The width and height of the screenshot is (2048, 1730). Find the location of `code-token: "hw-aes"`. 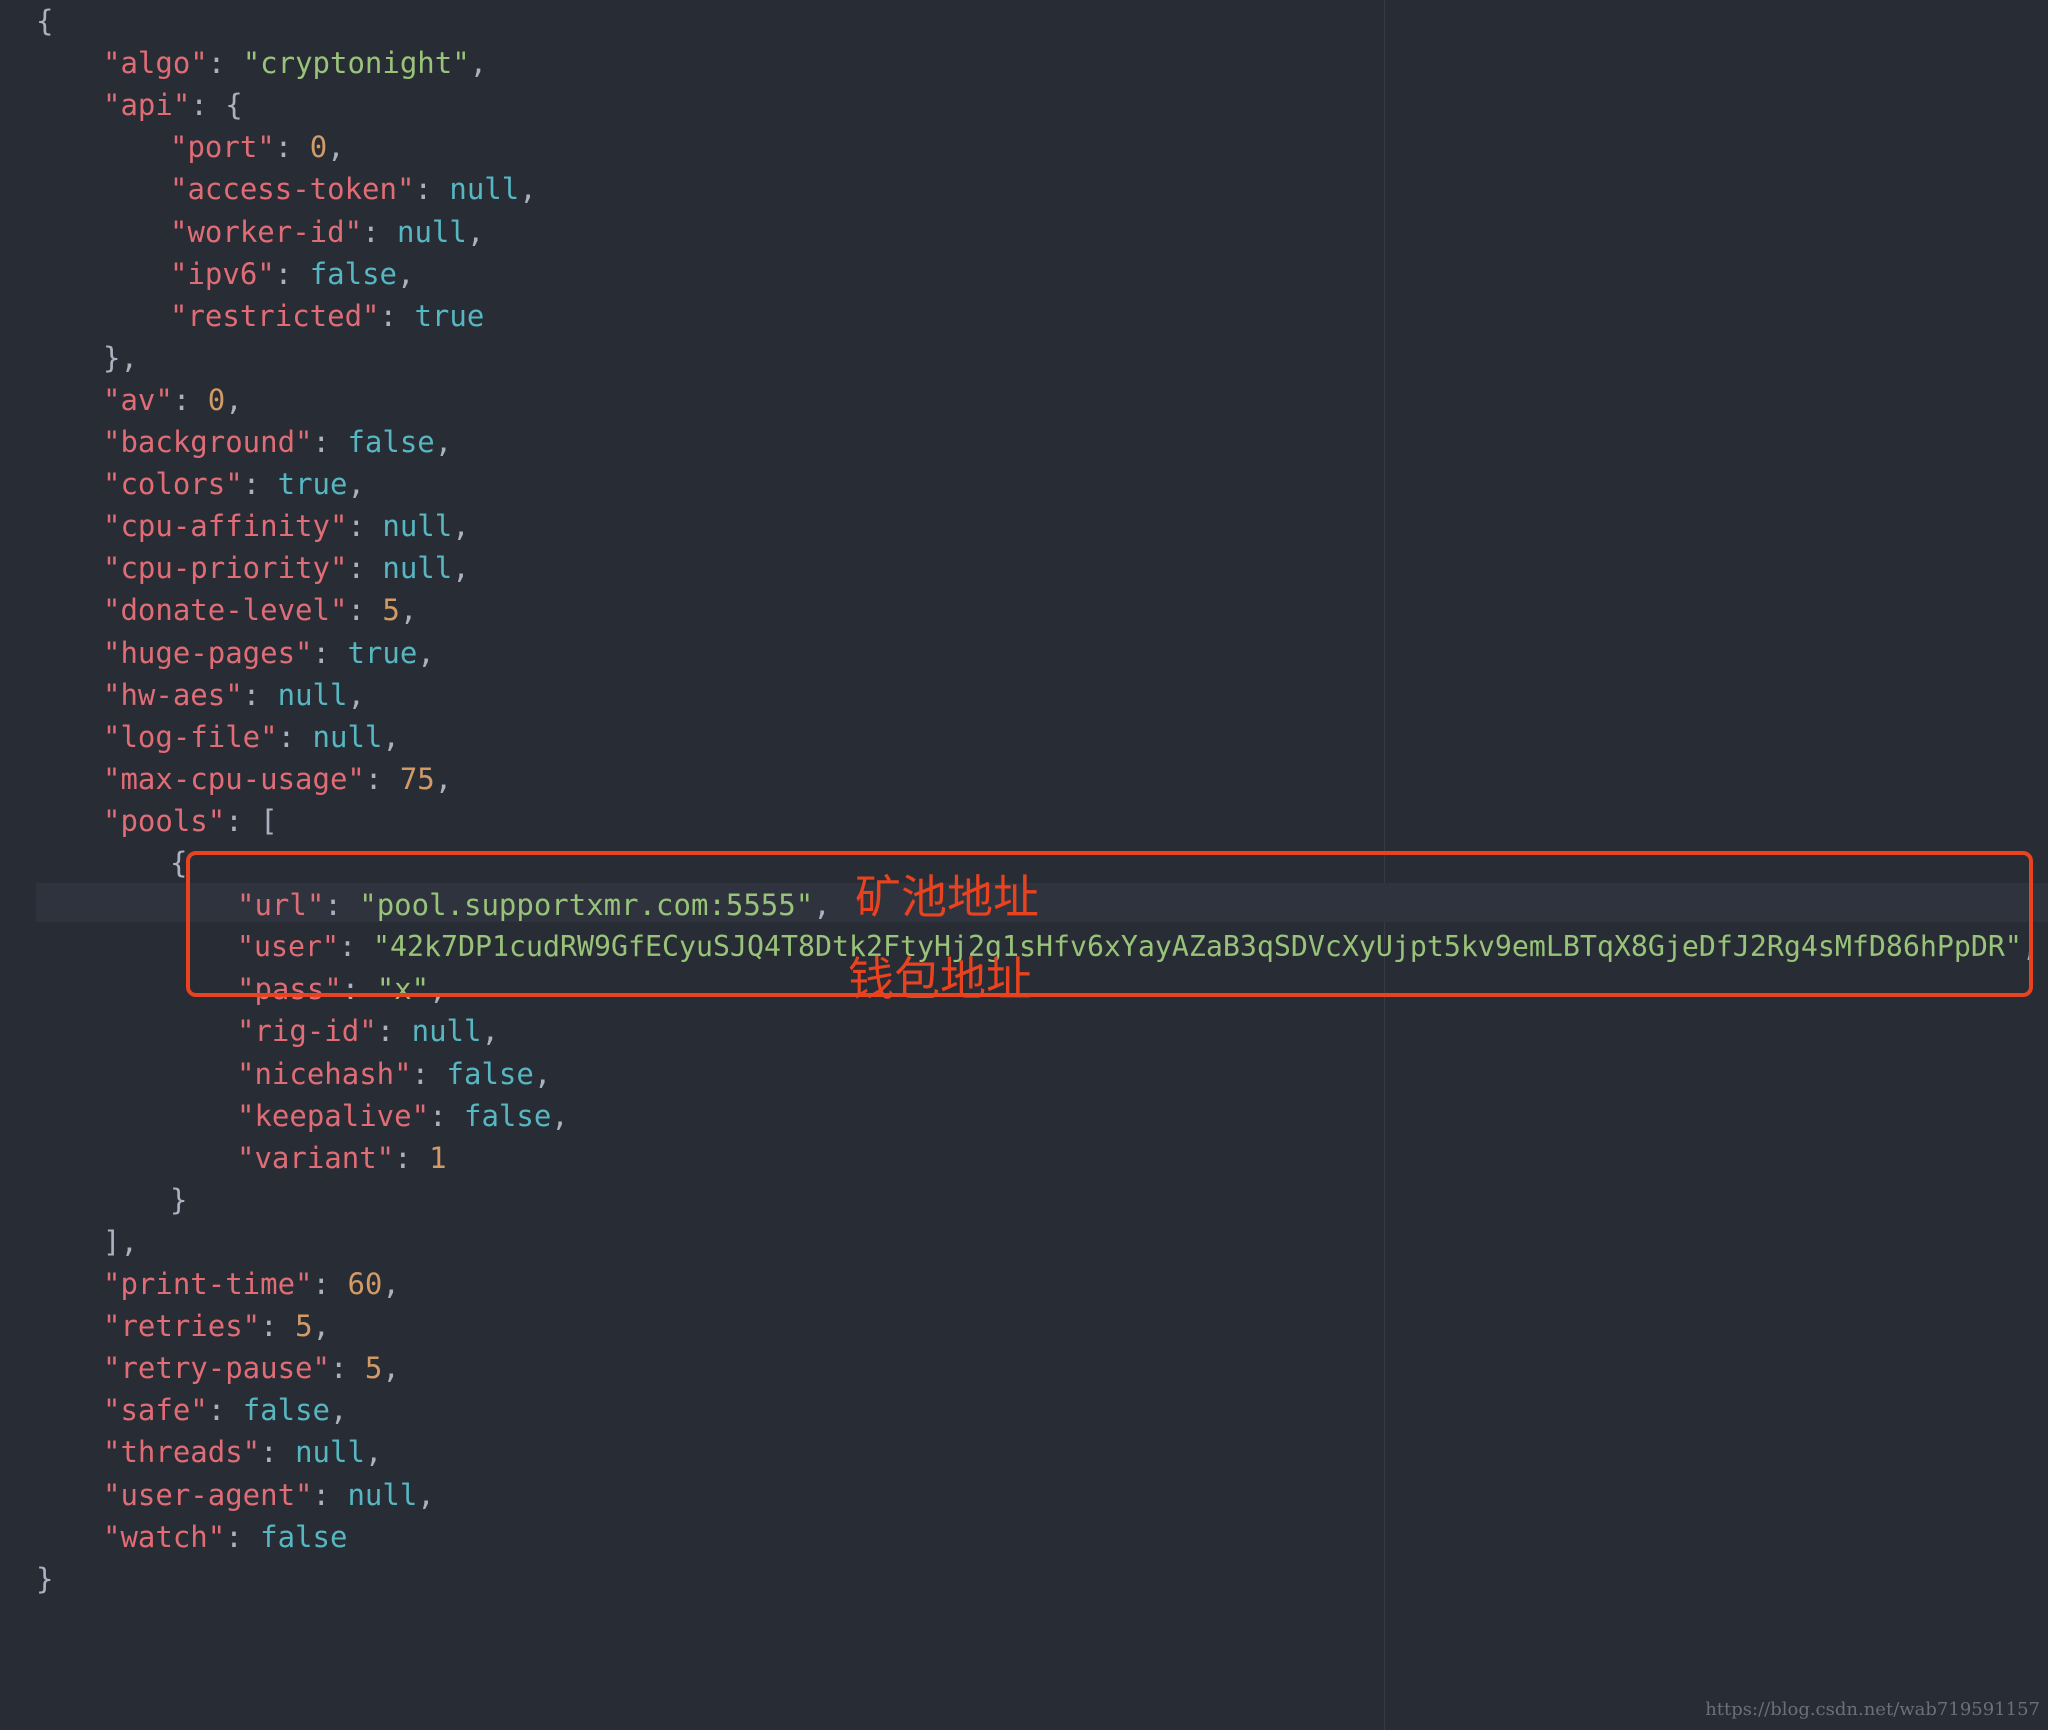

code-token: "hw-aes" is located at coordinates (173, 694).